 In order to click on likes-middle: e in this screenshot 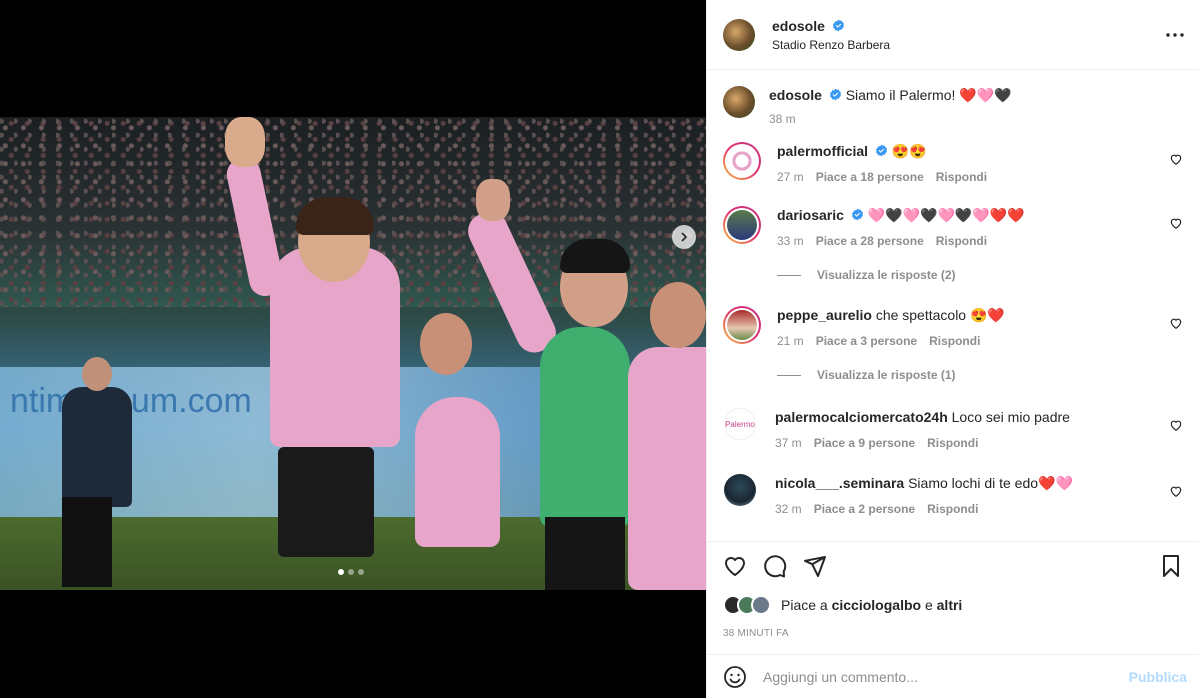, I will do `click(929, 605)`.